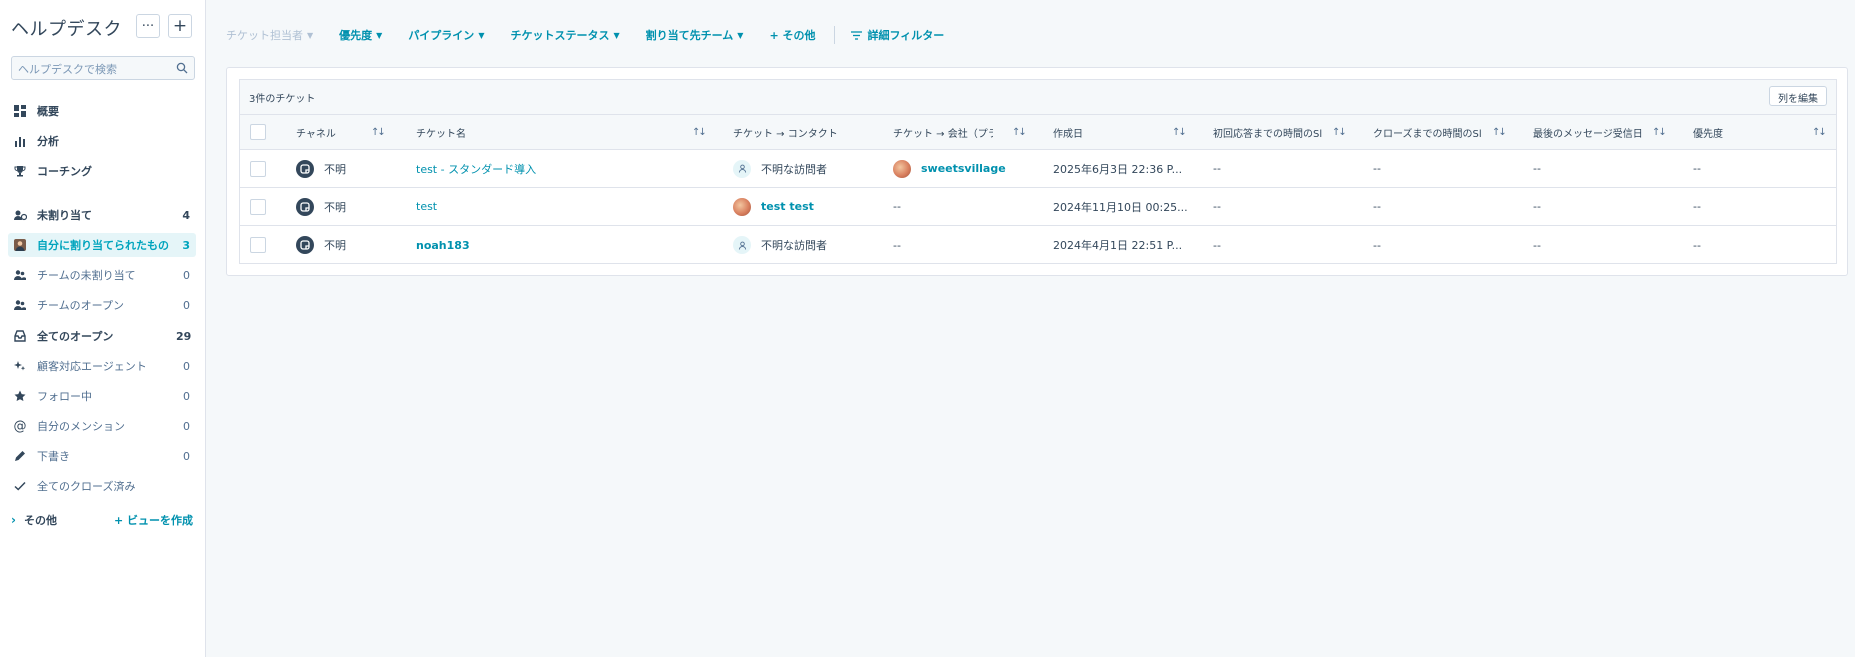 This screenshot has height=657, width=1855. What do you see at coordinates (20, 141) in the screenshot?
I see `bar-chart-icon` at bounding box center [20, 141].